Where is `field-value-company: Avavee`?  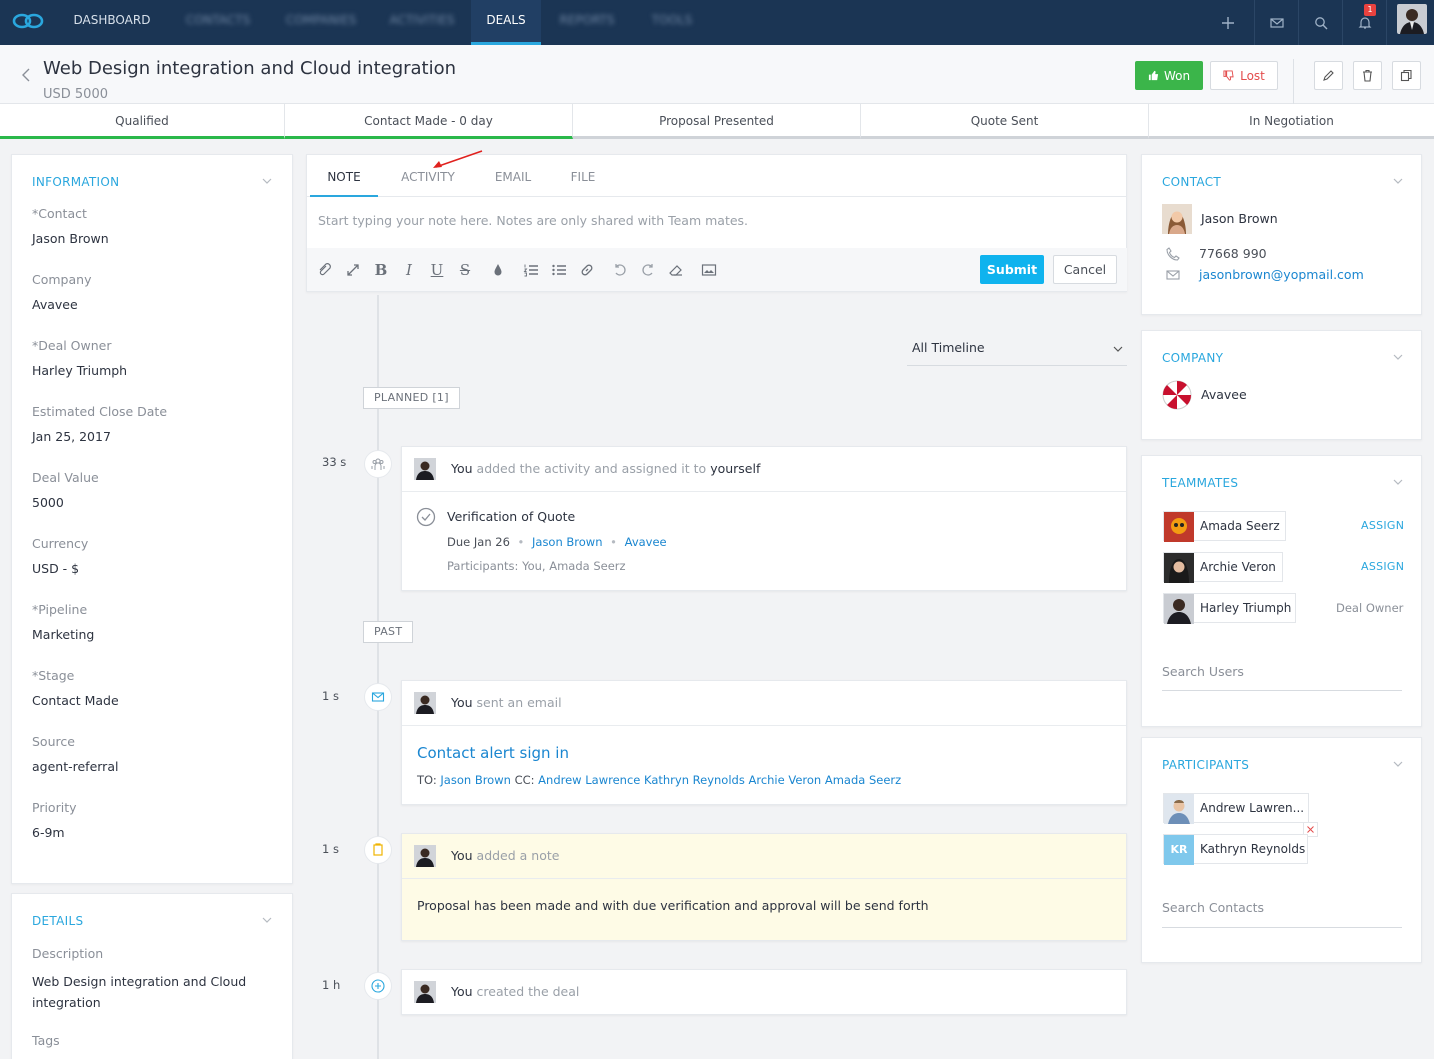
field-value-company: Avavee is located at coordinates (55, 304).